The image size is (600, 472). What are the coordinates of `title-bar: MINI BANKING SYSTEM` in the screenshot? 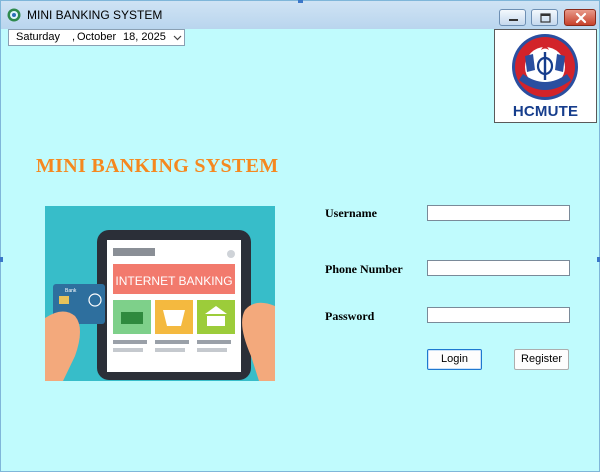 It's located at (300, 15).